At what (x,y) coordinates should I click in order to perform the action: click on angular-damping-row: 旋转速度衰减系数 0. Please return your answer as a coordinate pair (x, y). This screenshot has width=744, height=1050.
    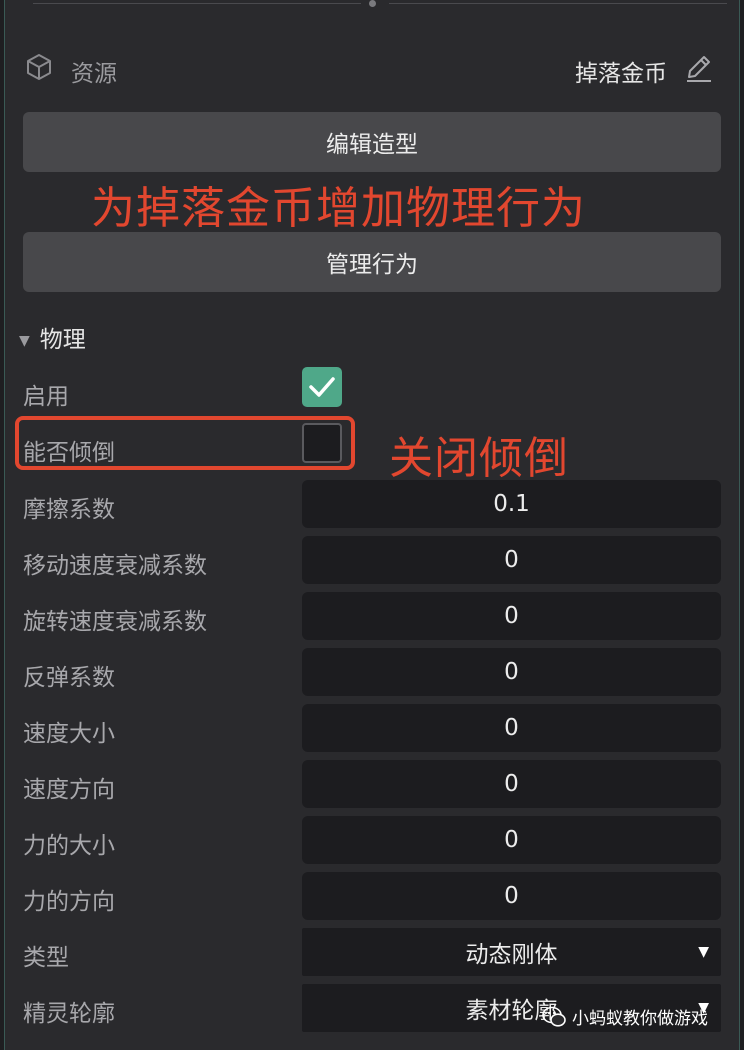
    Looking at the image, I should click on (372, 617).